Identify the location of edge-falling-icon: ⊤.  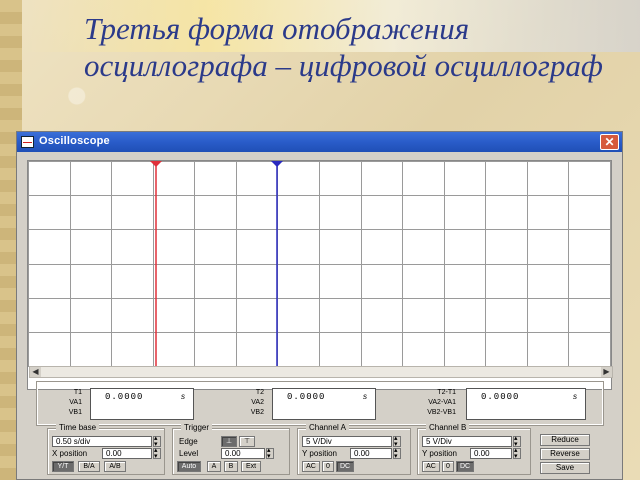
(247, 441).